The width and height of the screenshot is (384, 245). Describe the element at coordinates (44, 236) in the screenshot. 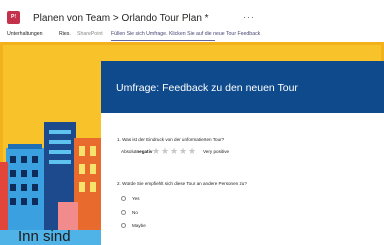

I see `illustration-caption: Inn sind` at that location.